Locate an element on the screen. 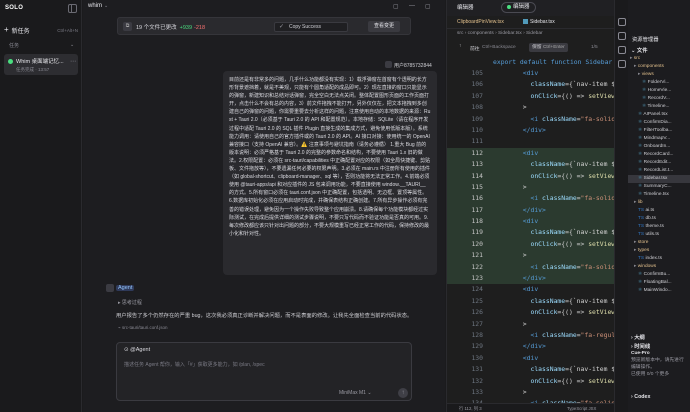  code-line: 112 <div is located at coordinates (531, 153).